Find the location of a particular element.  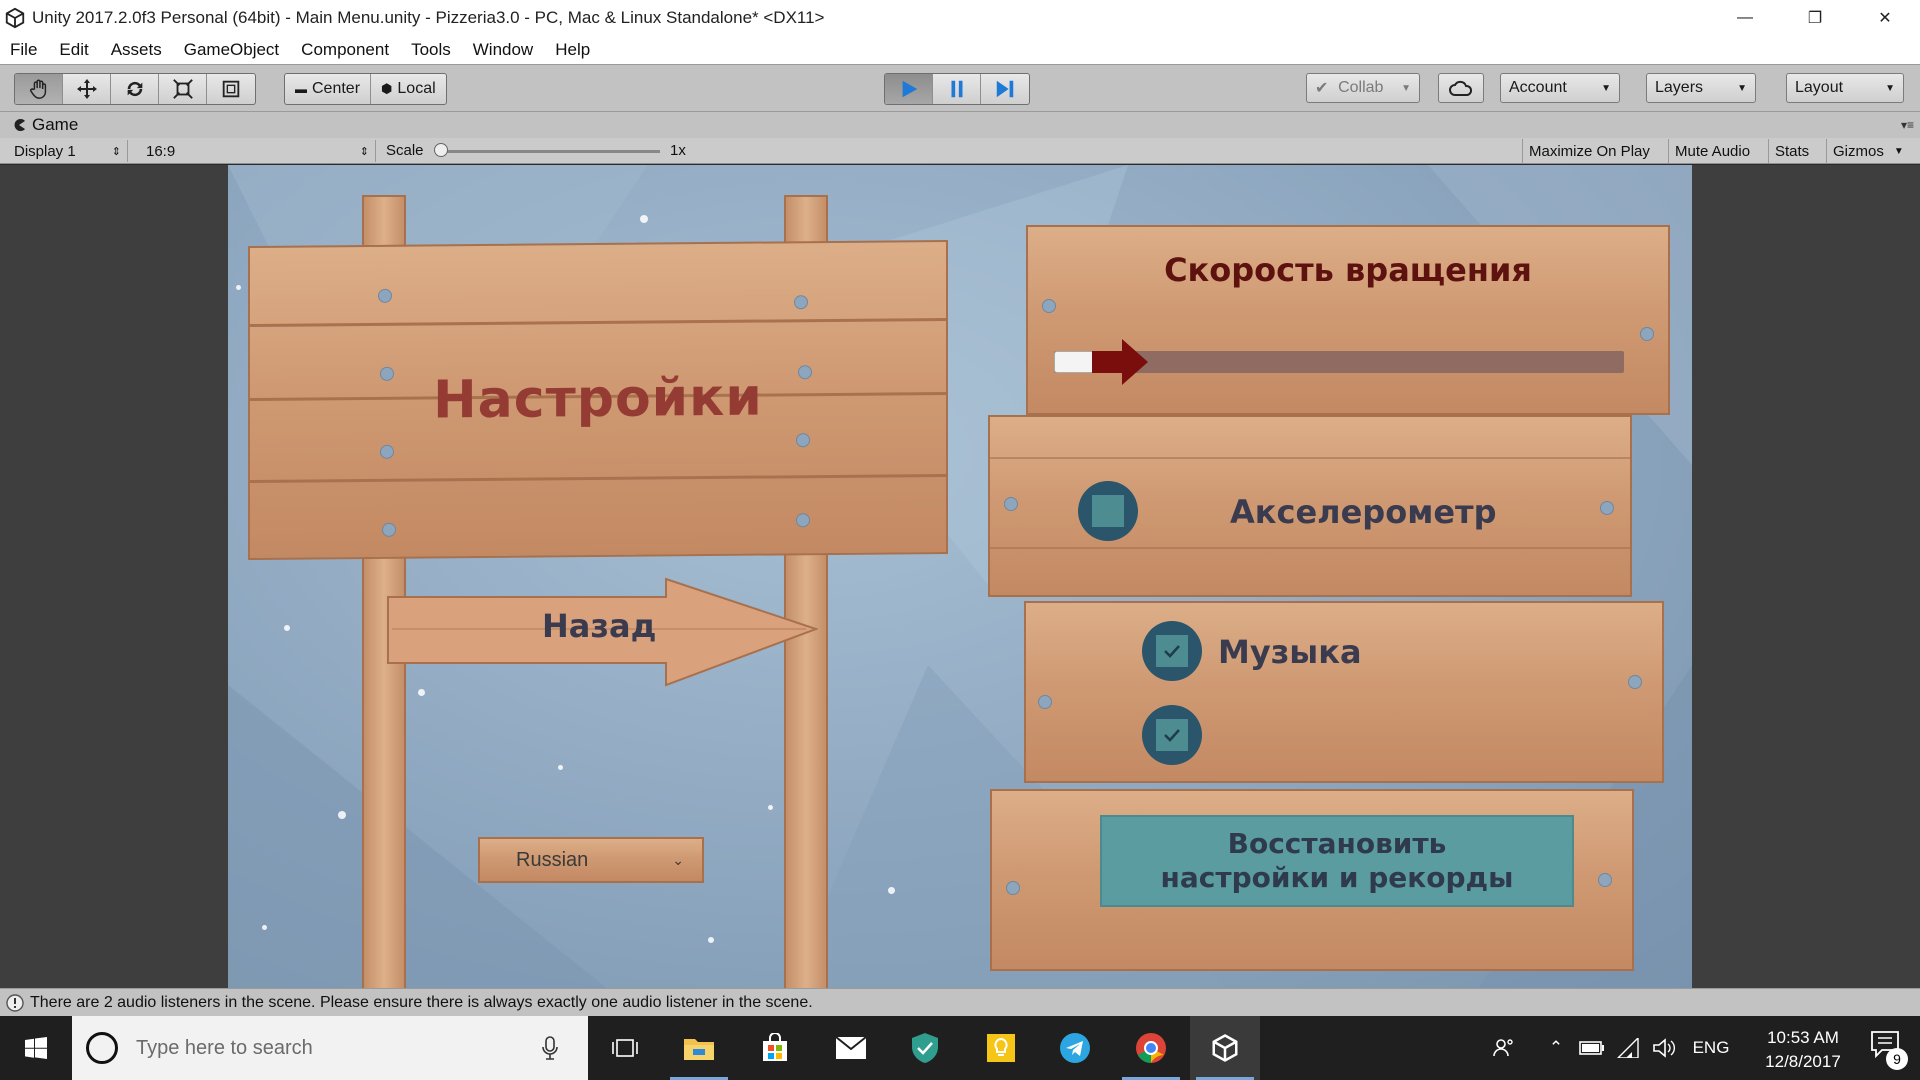

play-button is located at coordinates (909, 89).